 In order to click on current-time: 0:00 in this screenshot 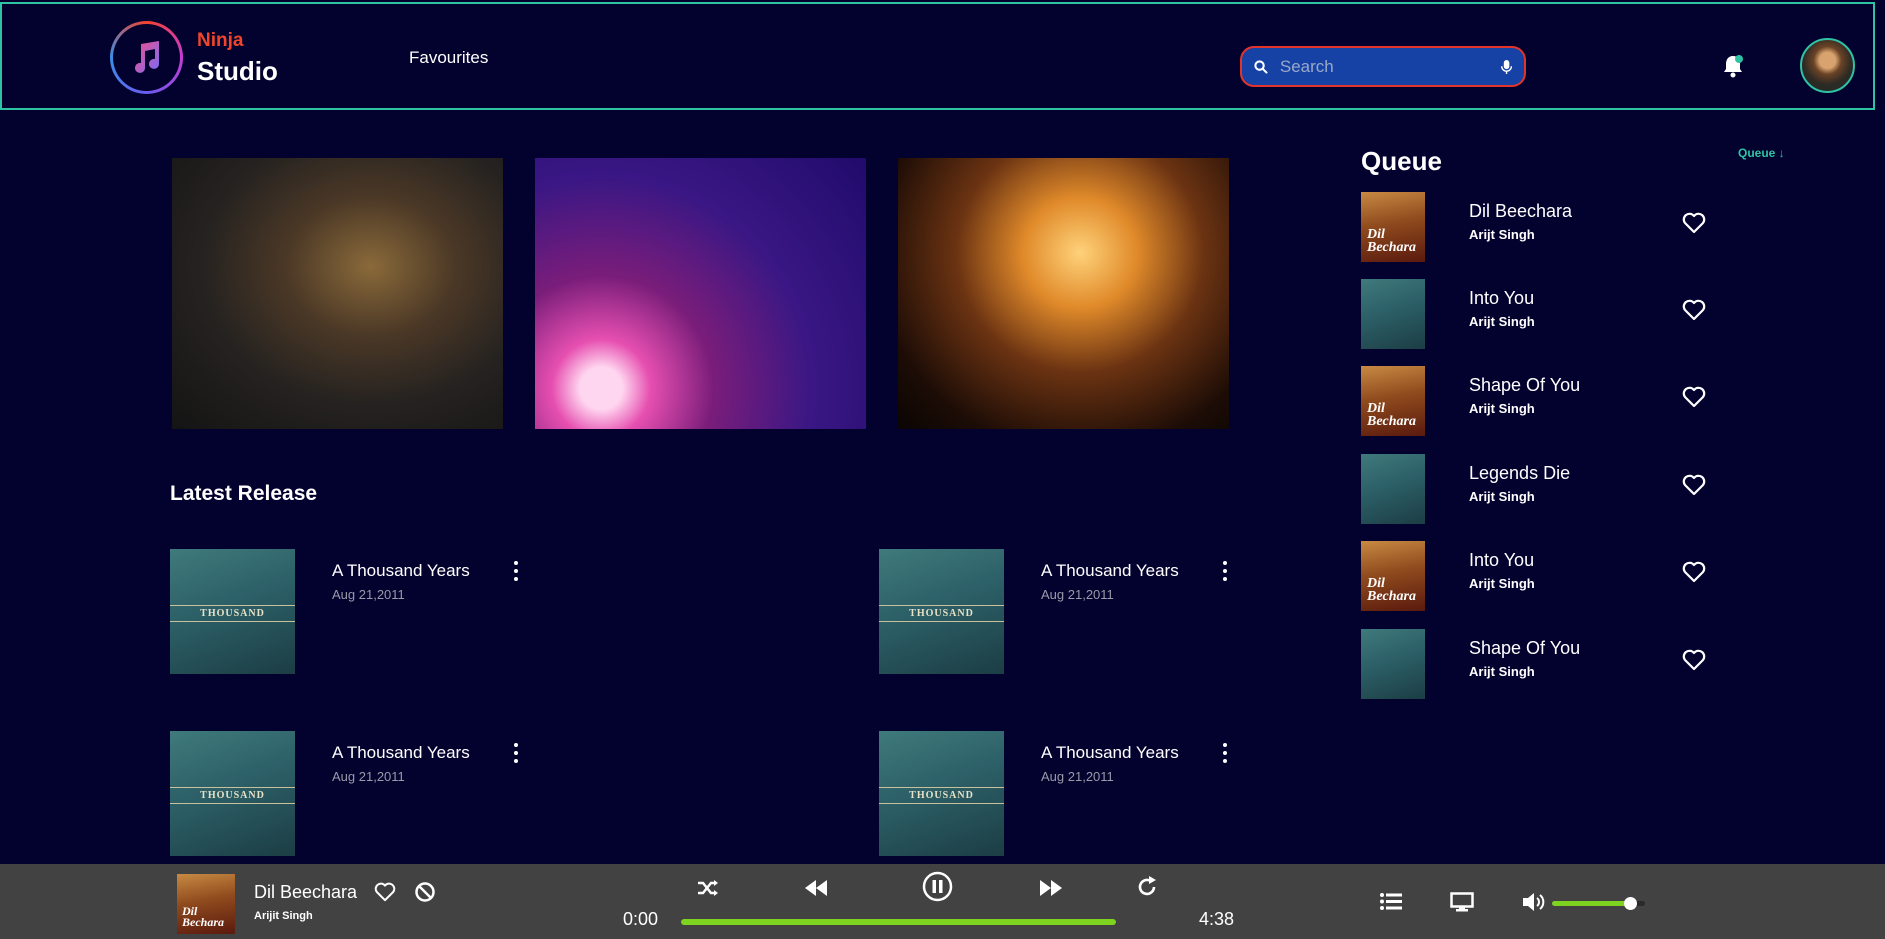, I will do `click(641, 919)`.